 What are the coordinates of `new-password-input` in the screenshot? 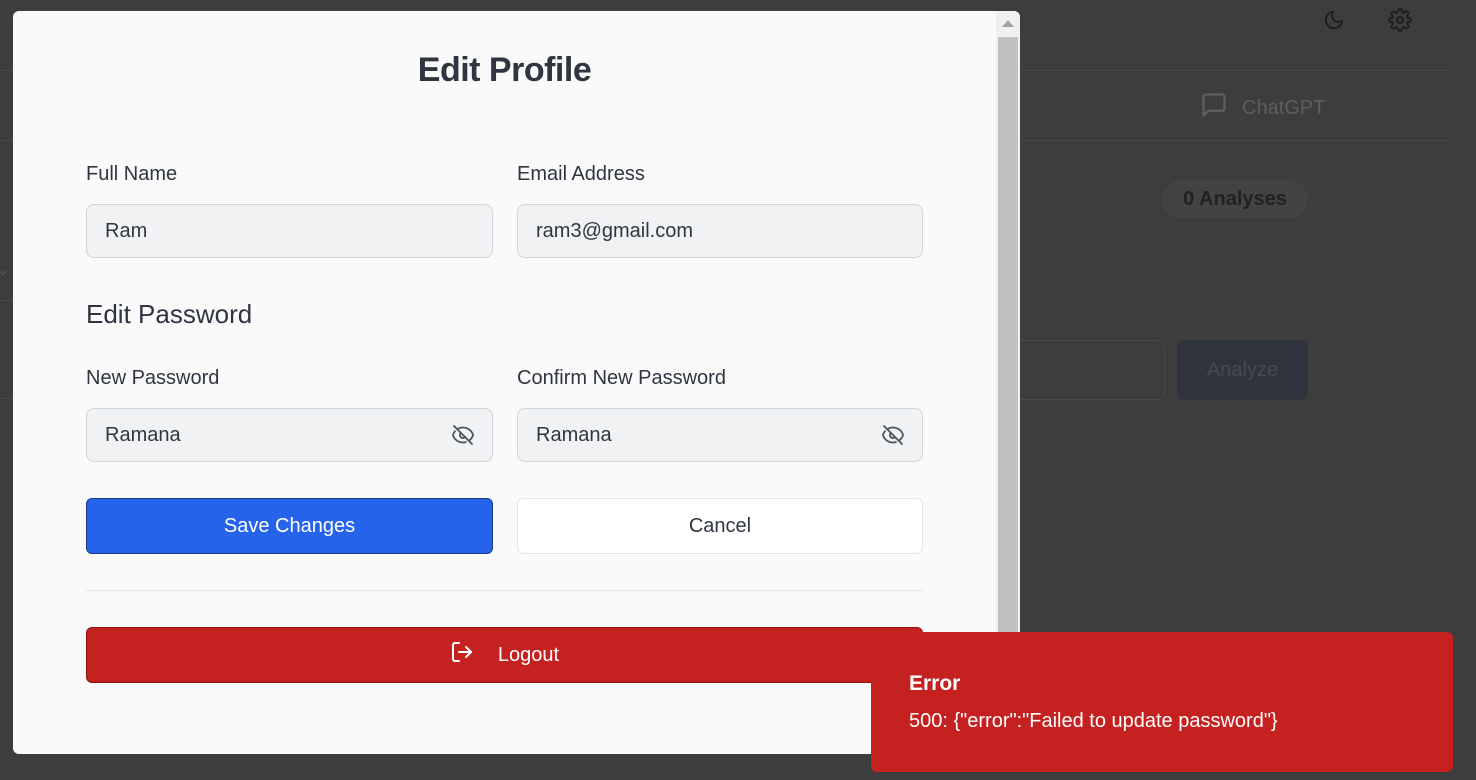 It's located at (289, 435).